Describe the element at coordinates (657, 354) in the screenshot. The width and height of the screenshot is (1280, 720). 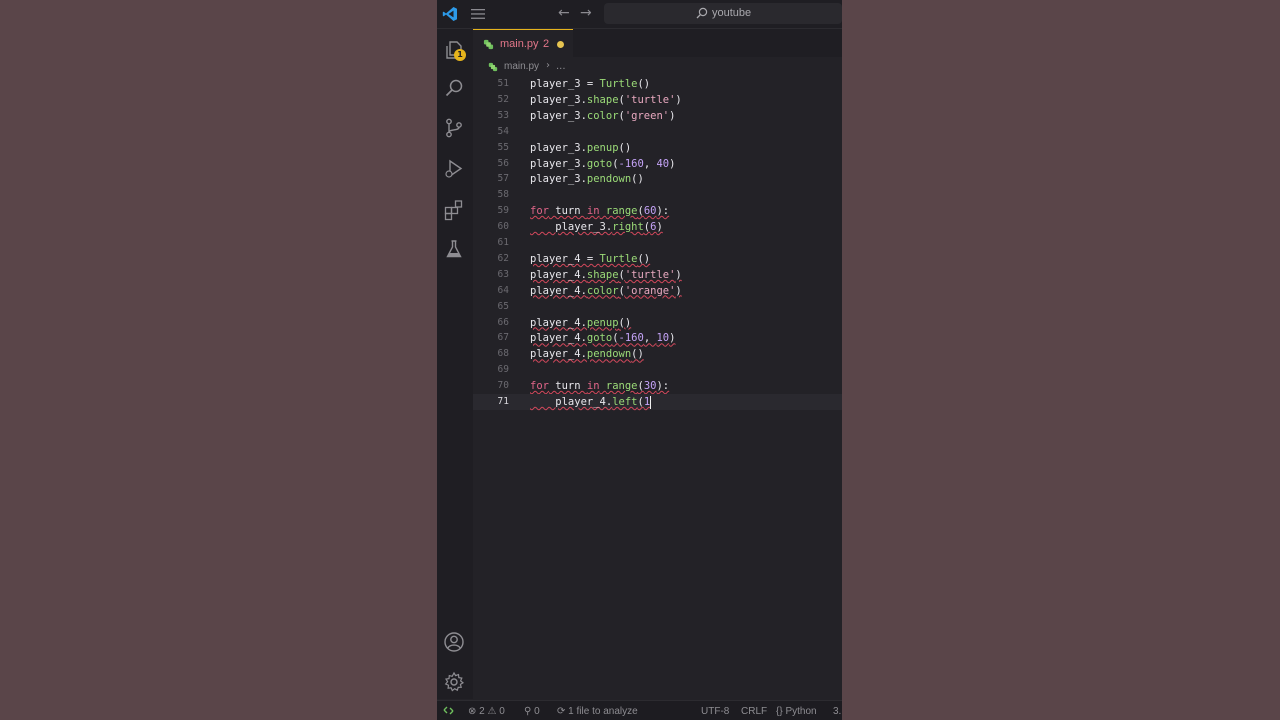
I see `code-line: 68 player_4.pendown()` at that location.